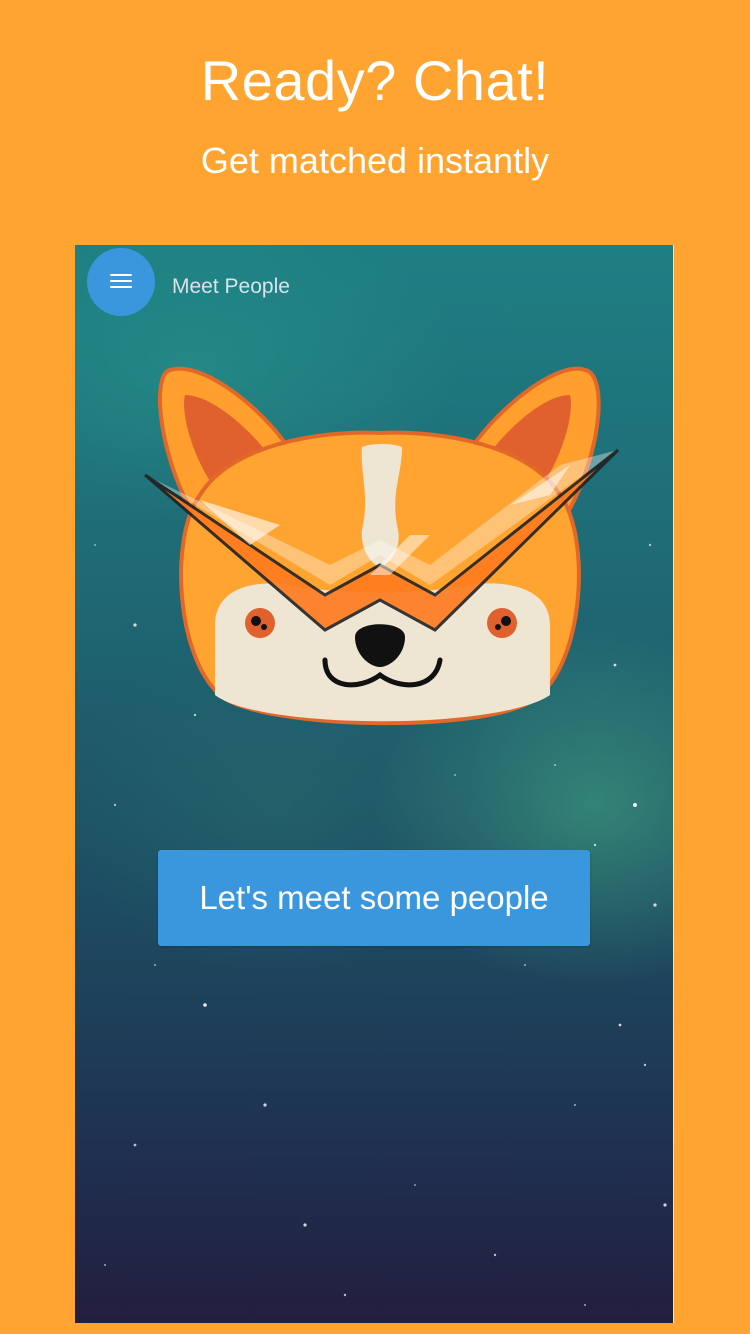 The height and width of the screenshot is (1334, 750). I want to click on menu-button, so click(121, 282).